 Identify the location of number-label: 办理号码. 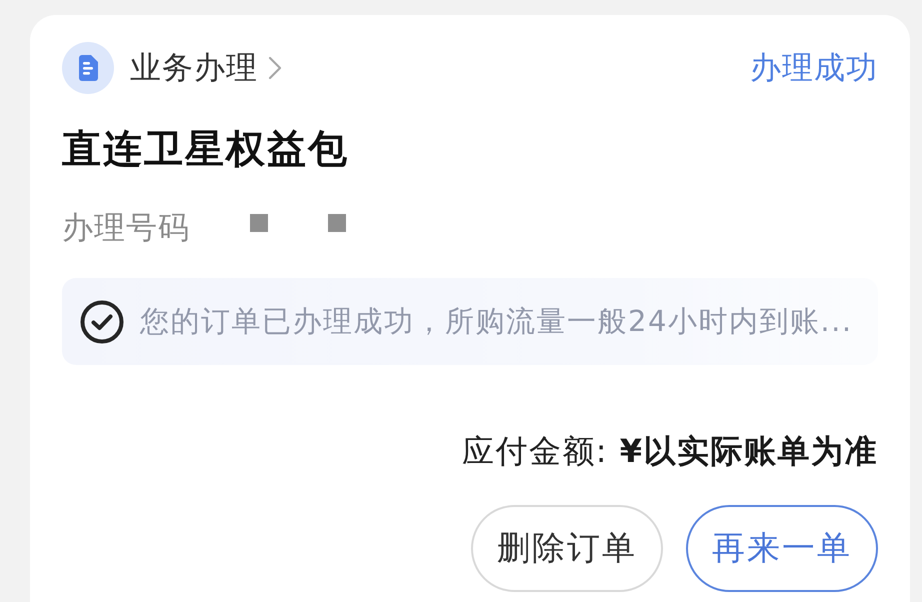
(126, 228).